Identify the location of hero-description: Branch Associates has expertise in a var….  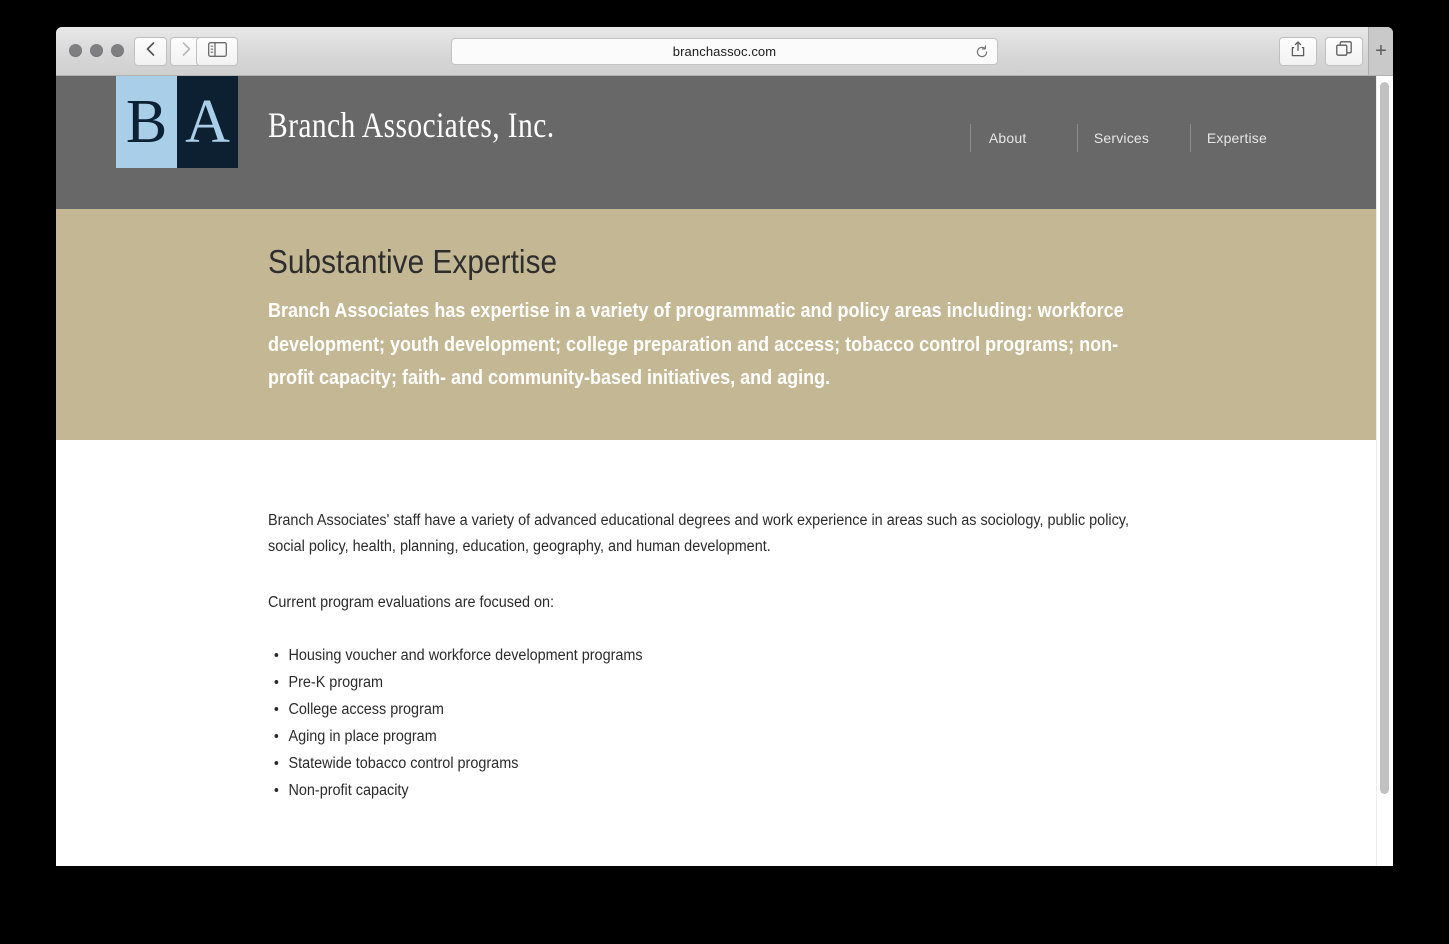
(696, 345).